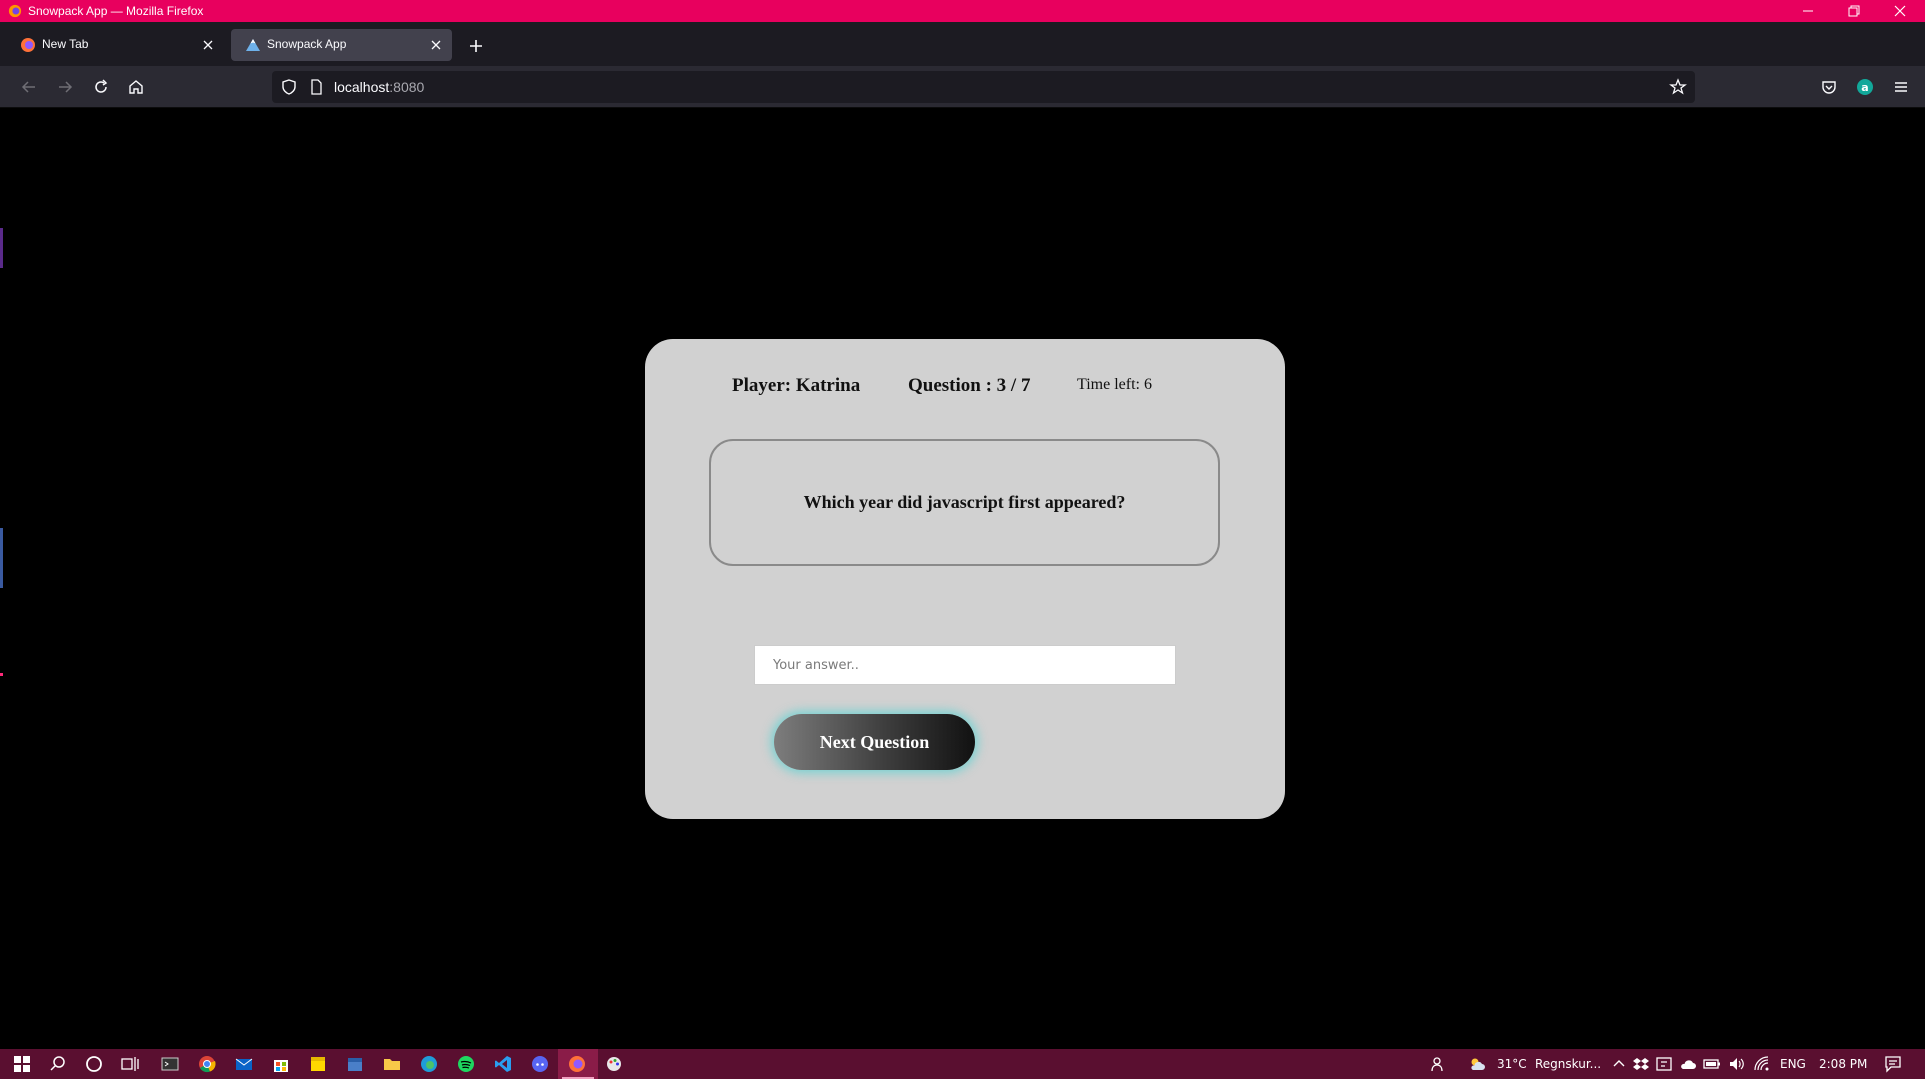  I want to click on task-view-icon, so click(130, 1064).